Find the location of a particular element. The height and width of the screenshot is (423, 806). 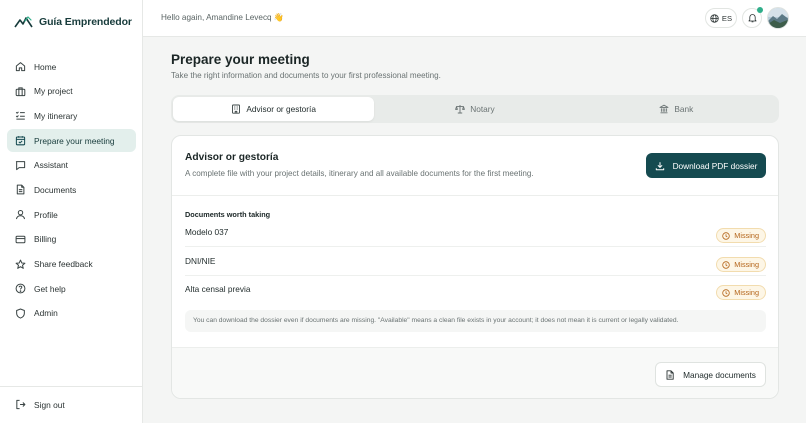

tab-notary: Notary is located at coordinates (474, 109).